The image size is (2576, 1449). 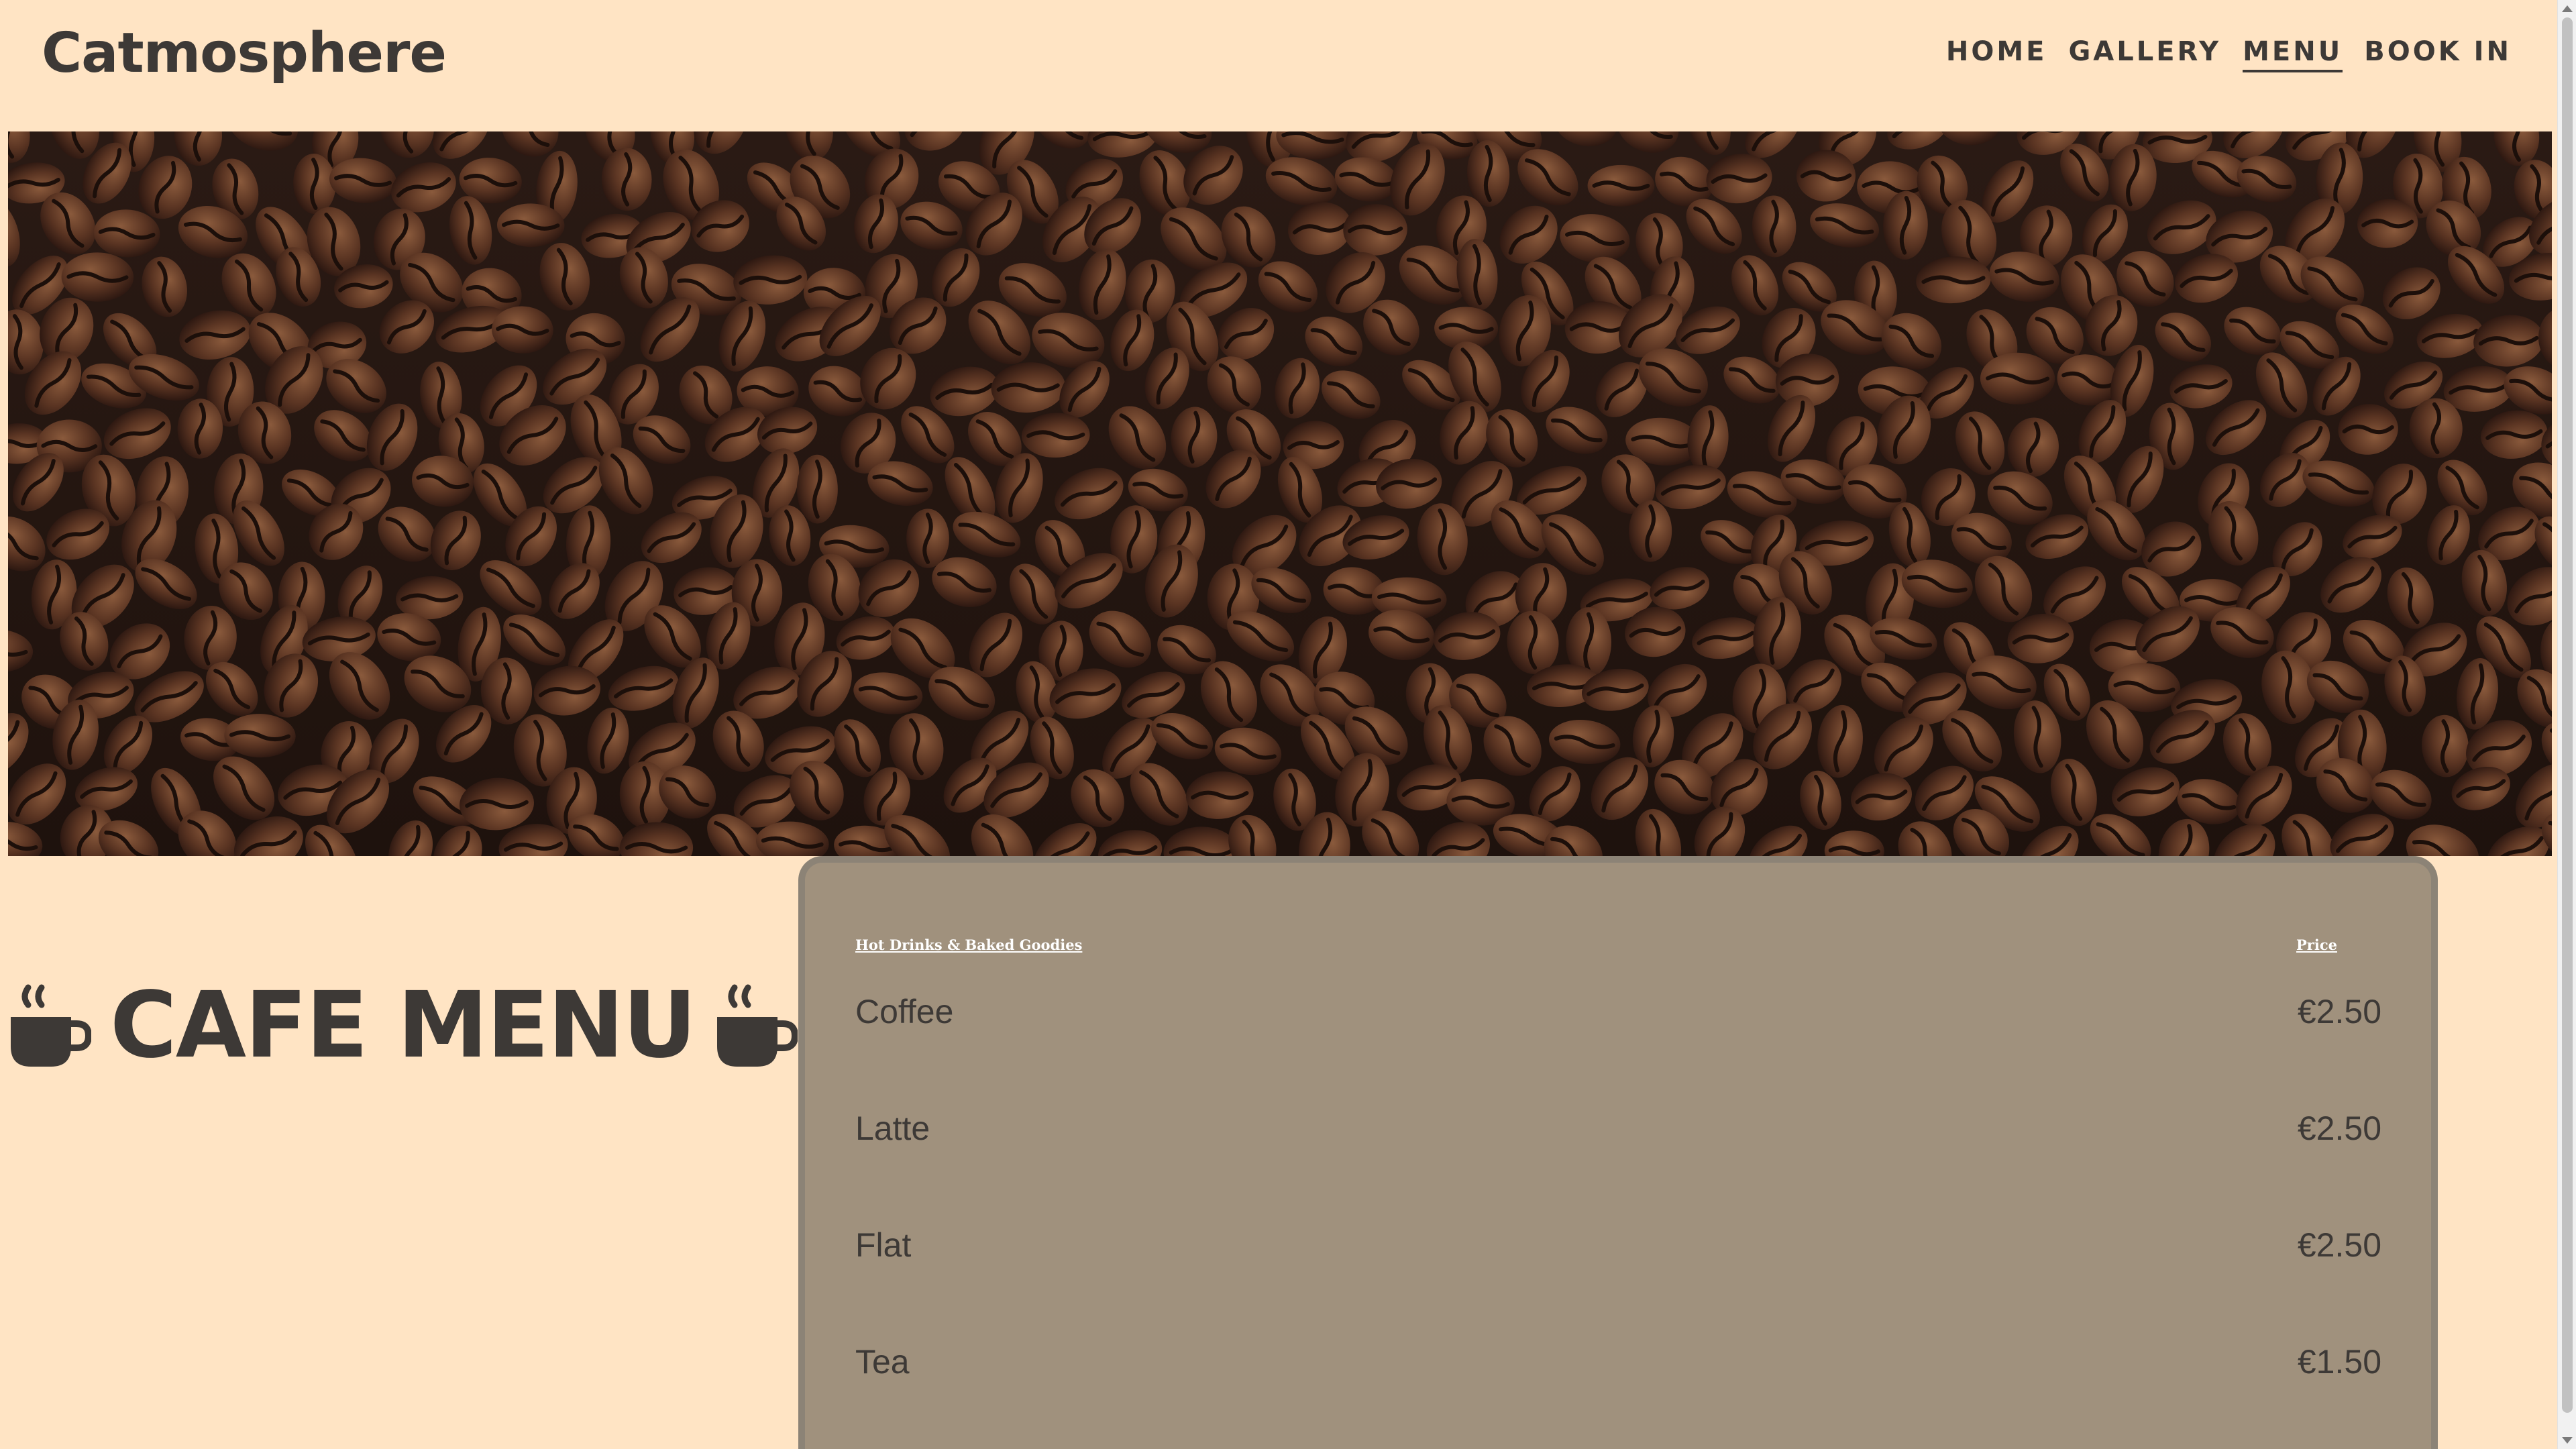 I want to click on cafe-menu-heading: CAFE MENU, so click(x=403, y=1026).